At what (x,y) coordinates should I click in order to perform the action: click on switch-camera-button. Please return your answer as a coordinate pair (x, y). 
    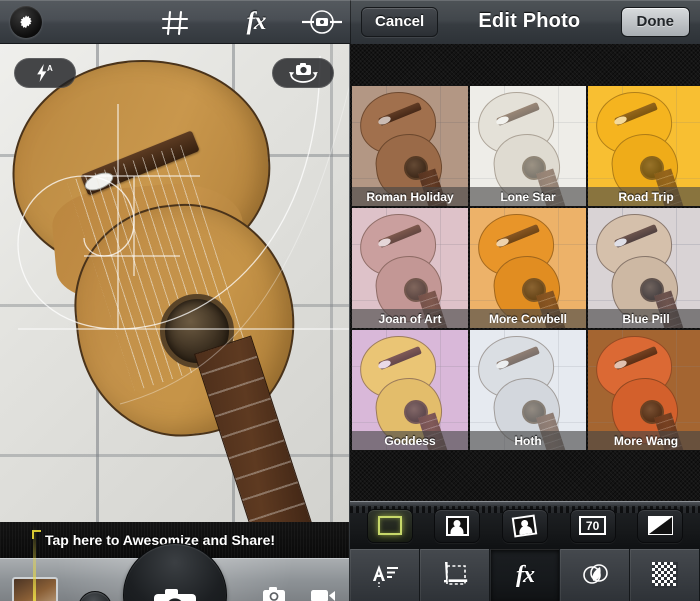
    Looking at the image, I should click on (303, 73).